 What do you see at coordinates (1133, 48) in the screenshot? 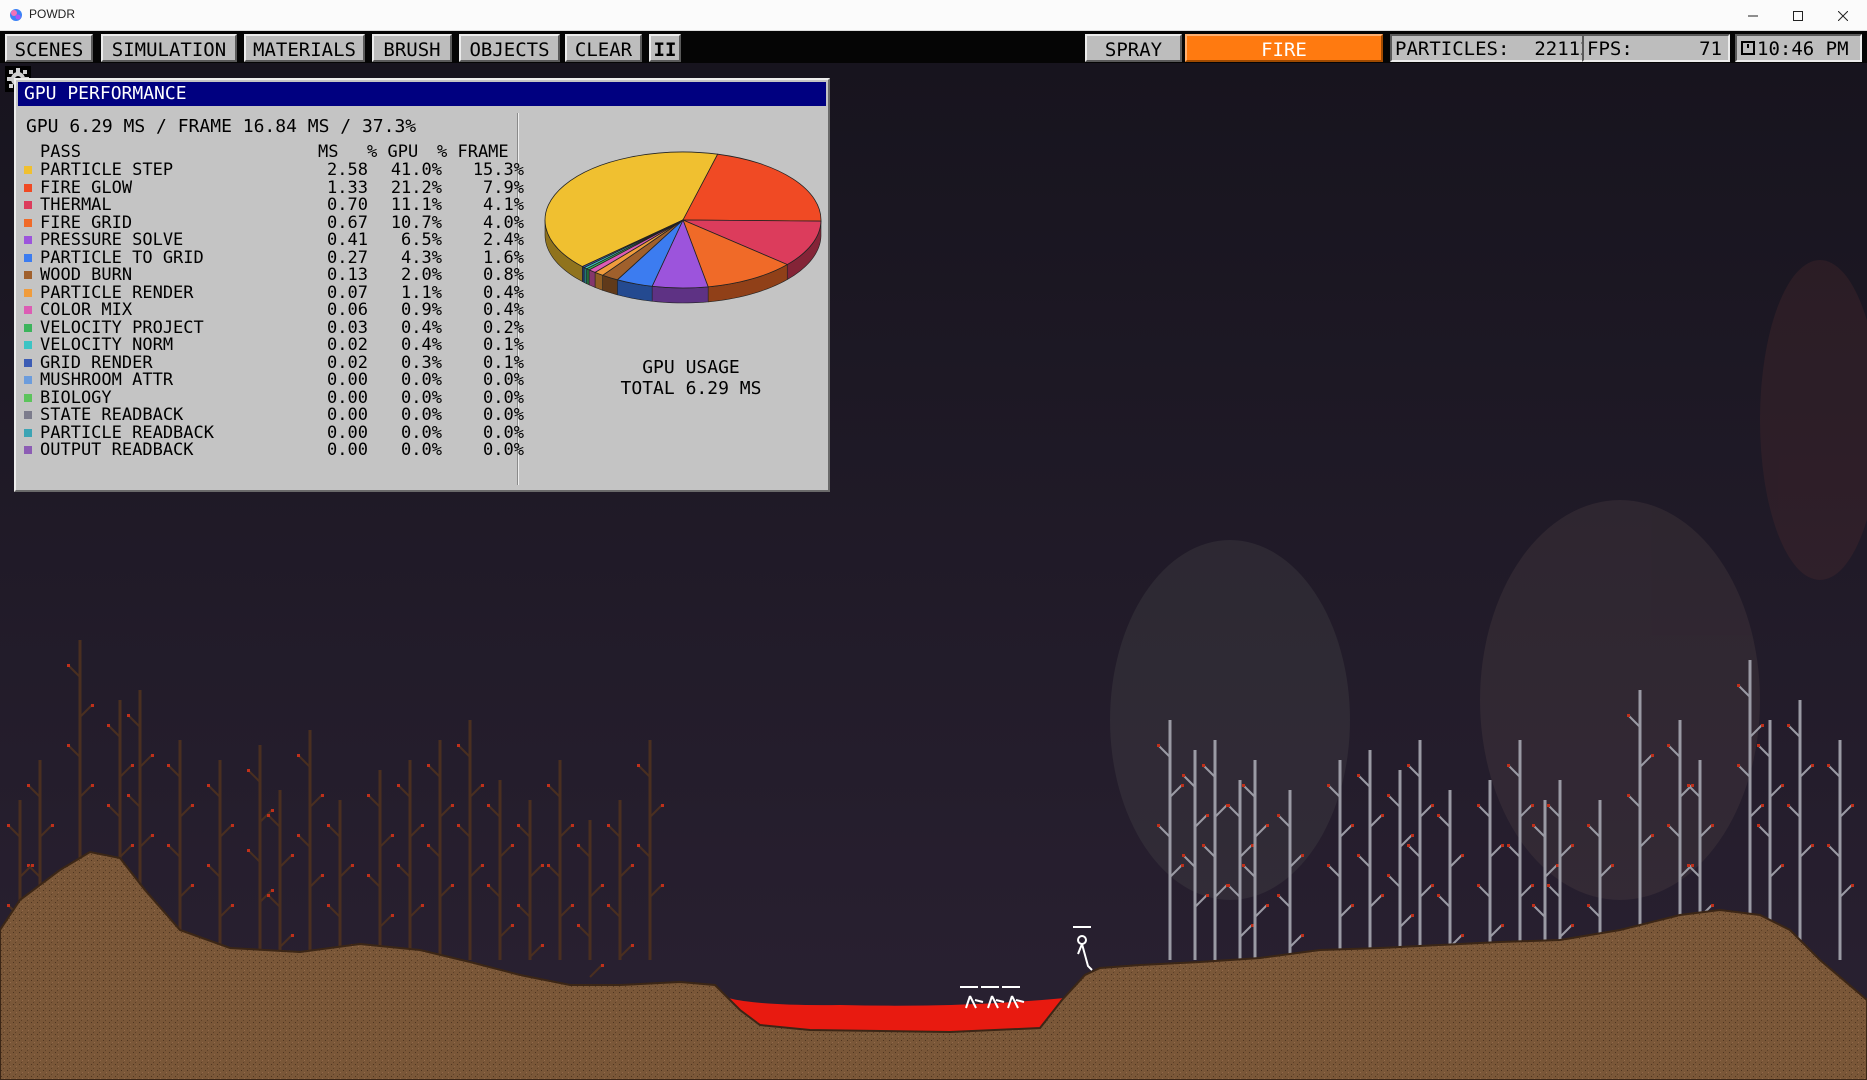
I see `spray-mode-button: SPRAY` at bounding box center [1133, 48].